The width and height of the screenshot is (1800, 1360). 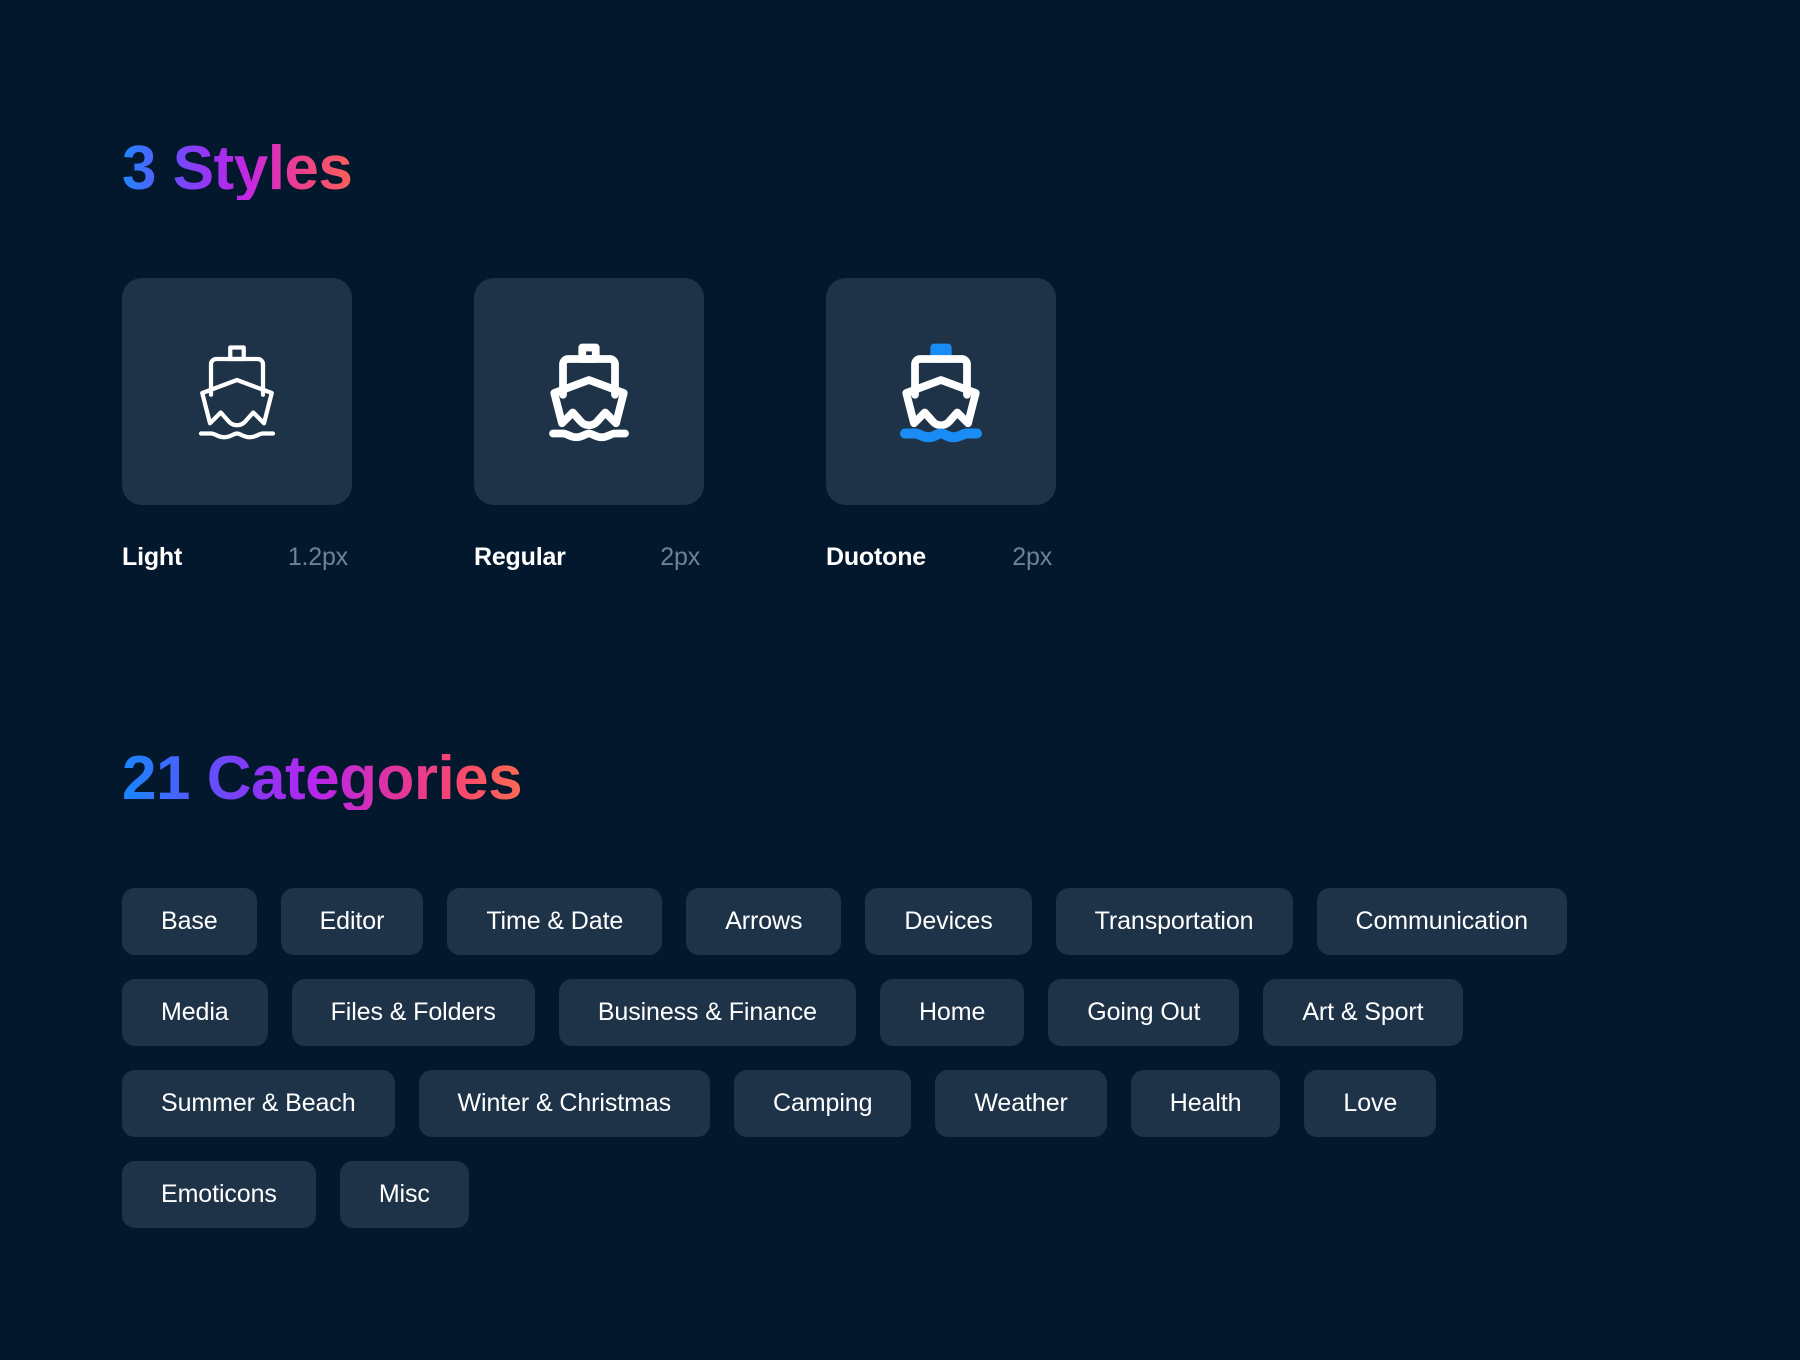 I want to click on category-pill: Transportation, so click(x=1174, y=921).